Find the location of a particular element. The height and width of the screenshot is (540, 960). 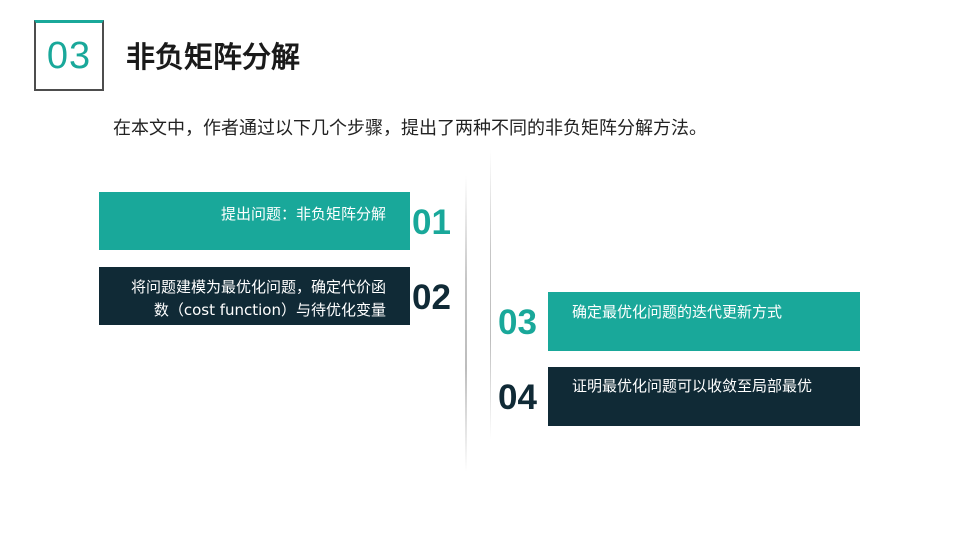

step-box-3: 确定最优化问题的迭代更新方式 is located at coordinates (704, 321).